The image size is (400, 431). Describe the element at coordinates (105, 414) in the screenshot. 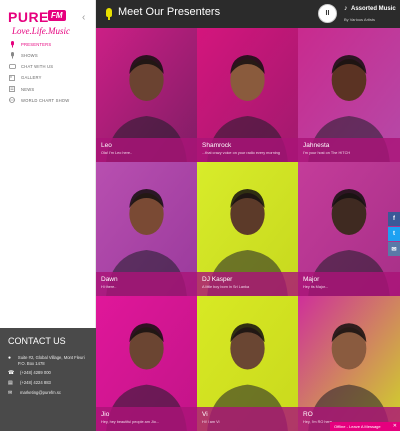

I see `presenter-name: Jio` at that location.